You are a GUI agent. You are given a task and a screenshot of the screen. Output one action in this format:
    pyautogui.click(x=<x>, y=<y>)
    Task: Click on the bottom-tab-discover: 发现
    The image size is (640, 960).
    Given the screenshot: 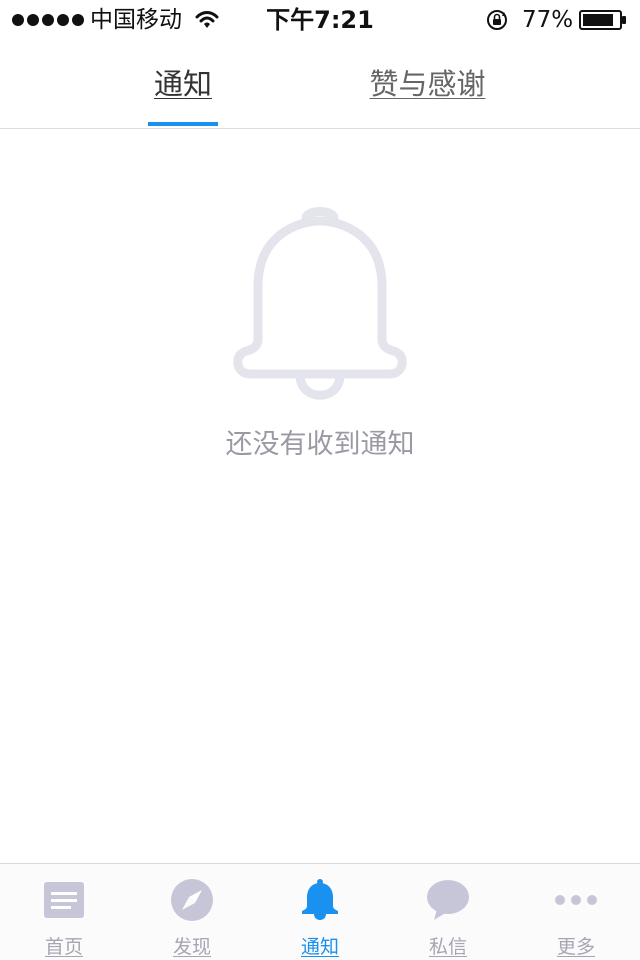 What is the action you would take?
    pyautogui.click(x=192, y=912)
    